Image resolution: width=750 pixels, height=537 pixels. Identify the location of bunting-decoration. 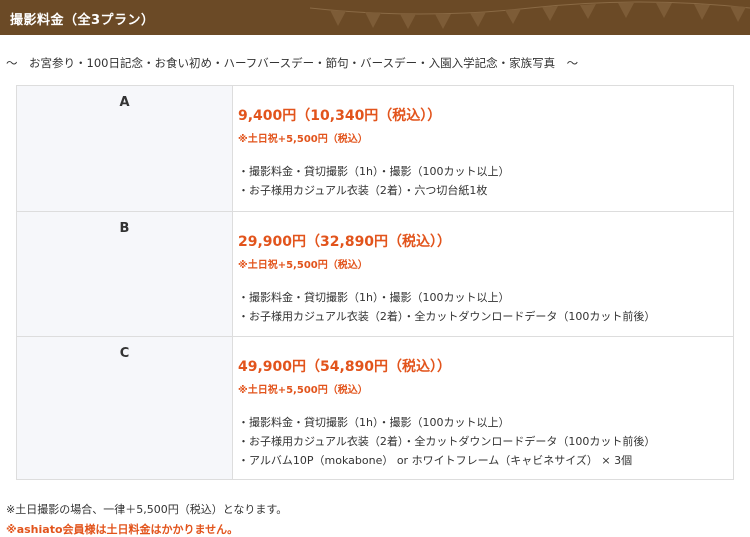
(530, 15).